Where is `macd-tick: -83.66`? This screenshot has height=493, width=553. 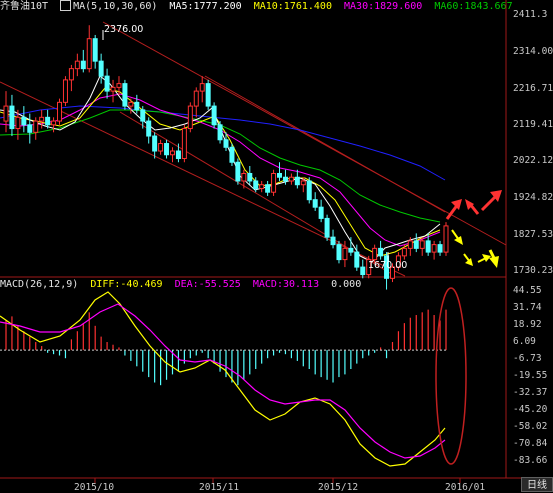
macd-tick: -83.66 is located at coordinates (530, 460).